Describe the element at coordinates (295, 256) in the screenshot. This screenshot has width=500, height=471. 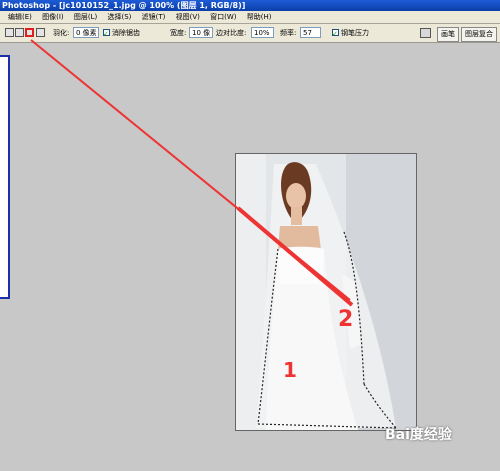
I see `red-thick-arrow-line` at that location.